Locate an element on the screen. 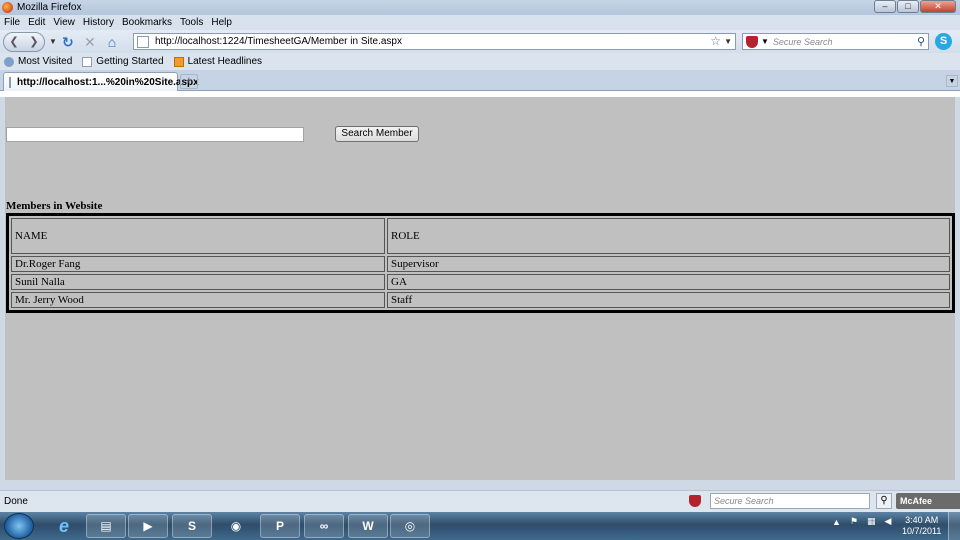 Image resolution: width=960 pixels, height=540 pixels. stop-icon: ✕ is located at coordinates (90, 42).